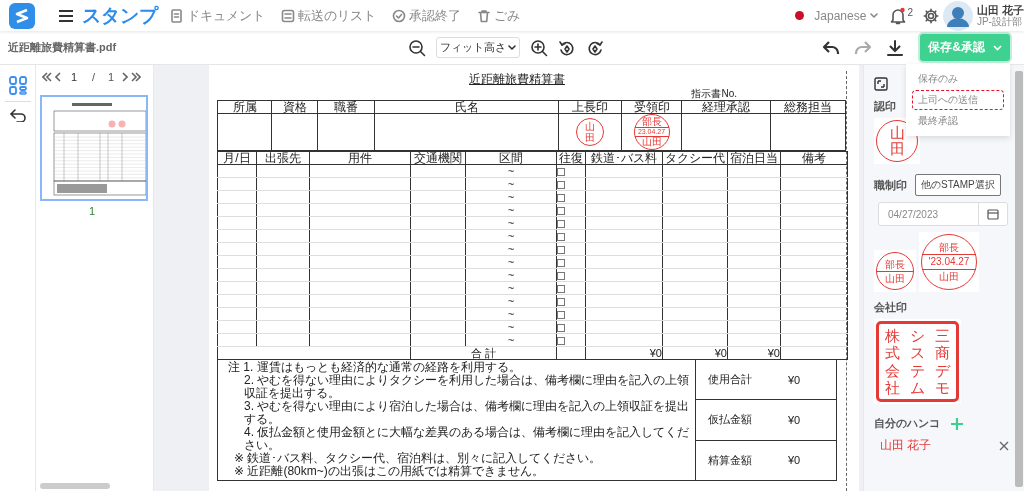 The width and height of the screenshot is (1024, 491). What do you see at coordinates (624, 158) in the screenshot?
I see `column-header: 鉄道･バス料` at bounding box center [624, 158].